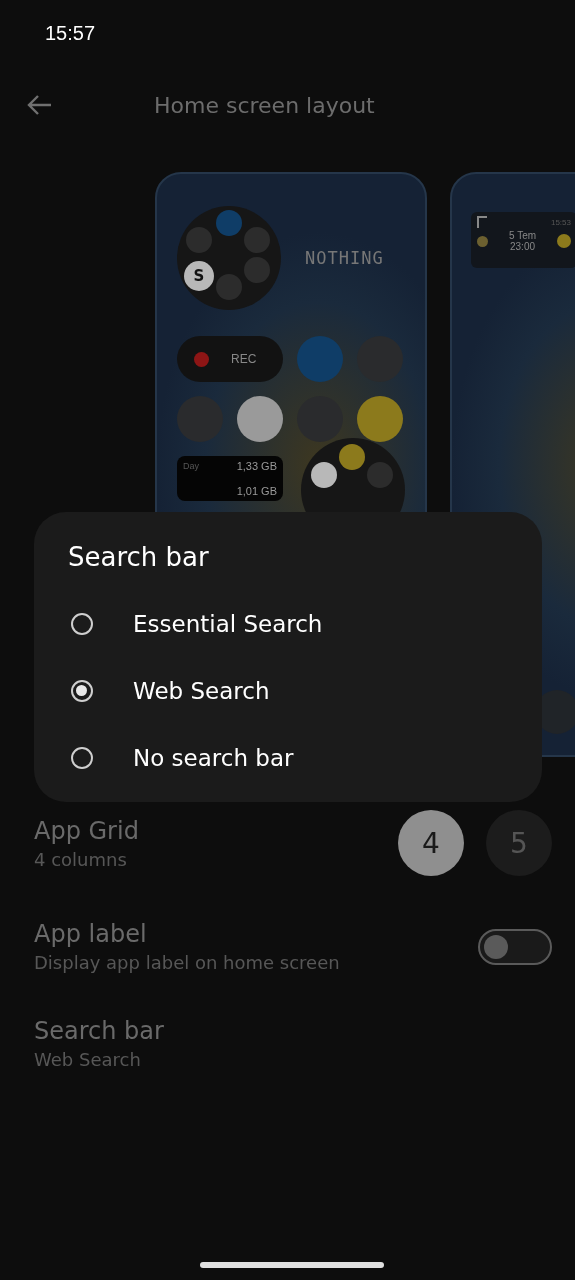 Image resolution: width=575 pixels, height=1280 pixels. What do you see at coordinates (81, 859) in the screenshot?
I see `setting-subtitle: 4 columns` at bounding box center [81, 859].